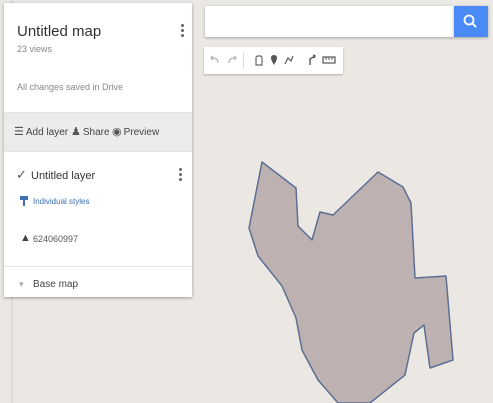 The height and width of the screenshot is (403, 493). What do you see at coordinates (70, 87) in the screenshot?
I see `save-status: All changes saved in Drive` at bounding box center [70, 87].